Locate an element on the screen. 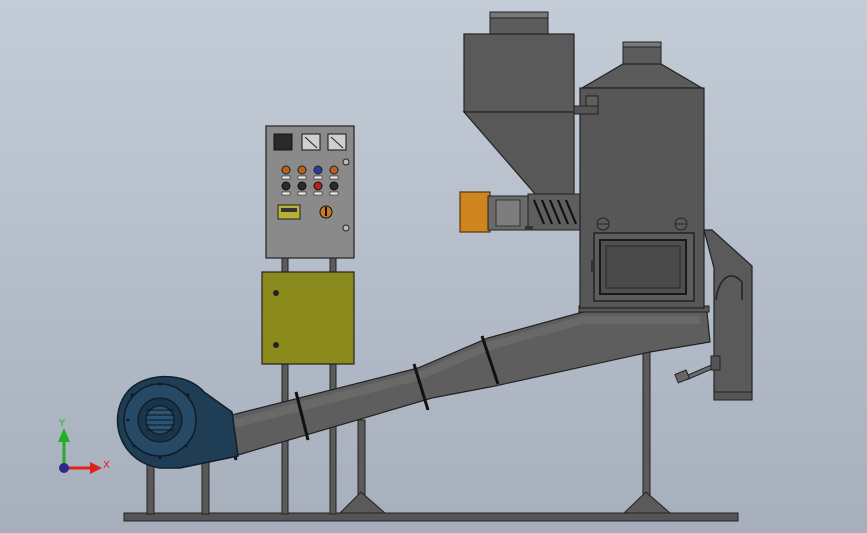  triad-x-label: X is located at coordinates (106, 465).